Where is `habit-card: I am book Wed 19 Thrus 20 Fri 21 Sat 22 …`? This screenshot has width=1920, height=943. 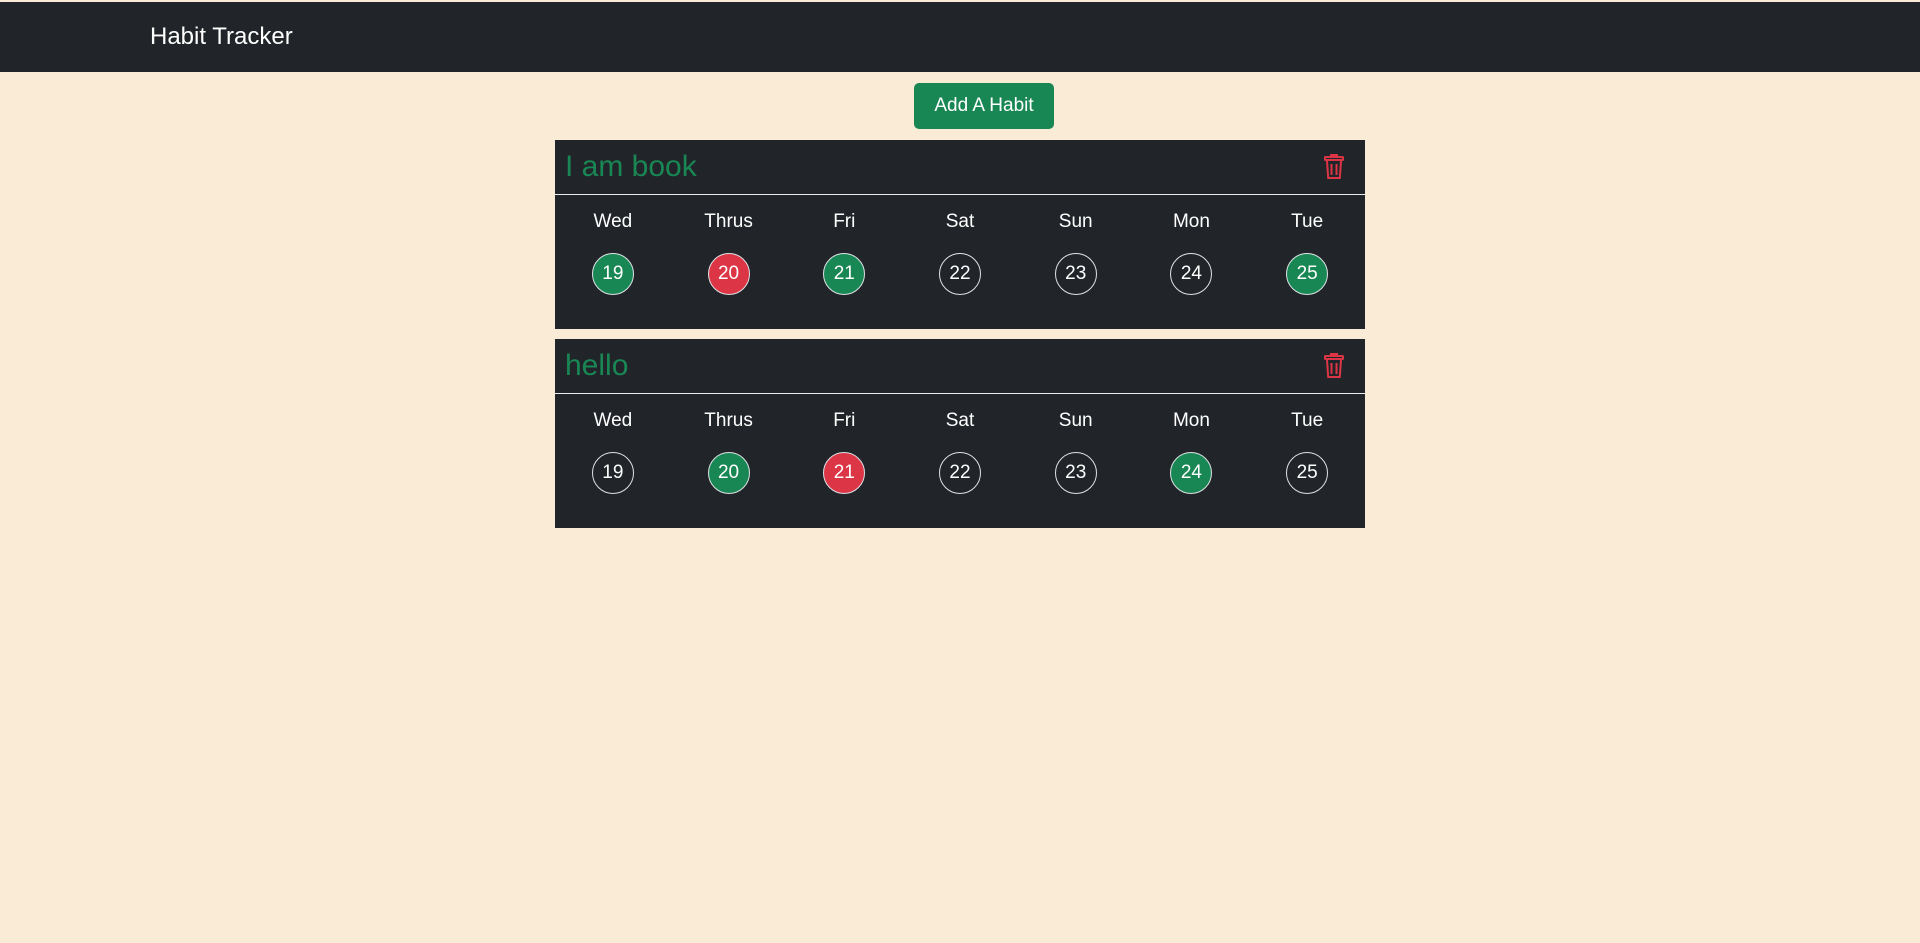 habit-card: I am book Wed 19 Thrus 20 Fri 21 Sat 22 … is located at coordinates (960, 234).